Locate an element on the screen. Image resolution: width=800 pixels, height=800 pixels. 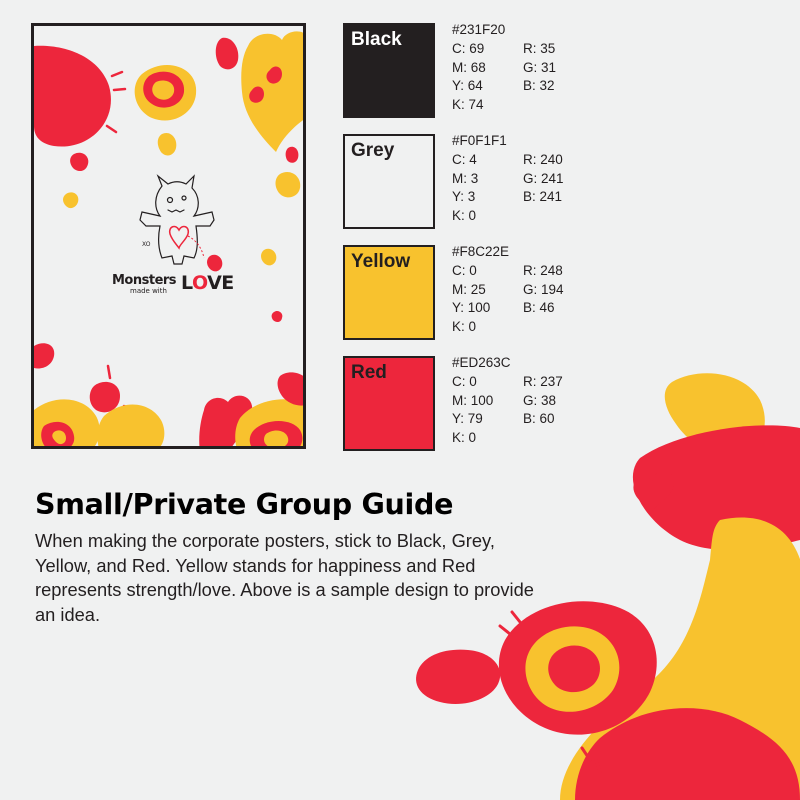
swatch-cmyk-m: M: 3 is located at coordinates (465, 178).